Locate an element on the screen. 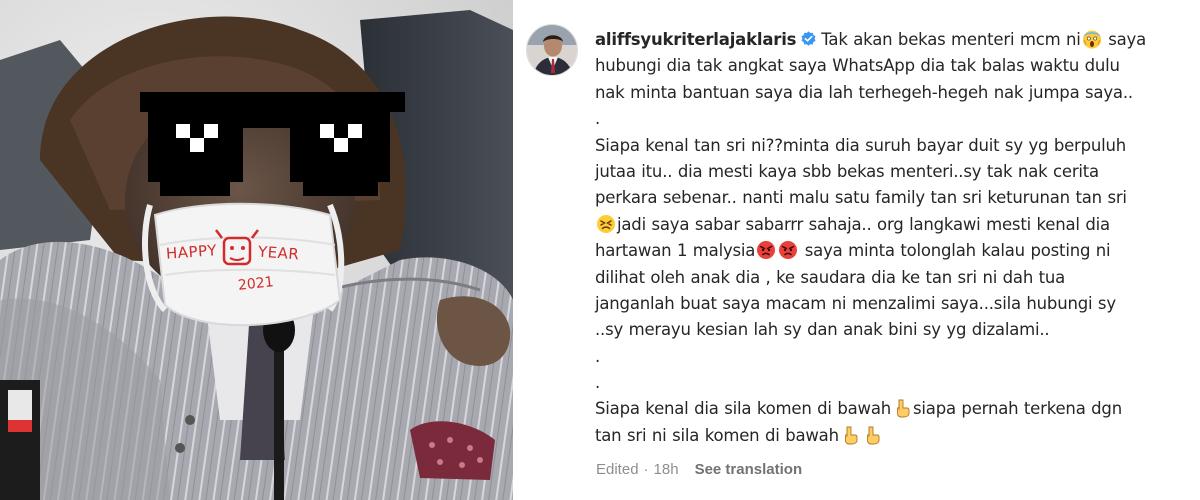 Image resolution: width=1200 pixels, height=500 pixels. caption-text-segment: saya minta tolonglah kalau posting ni is located at coordinates (957, 251).